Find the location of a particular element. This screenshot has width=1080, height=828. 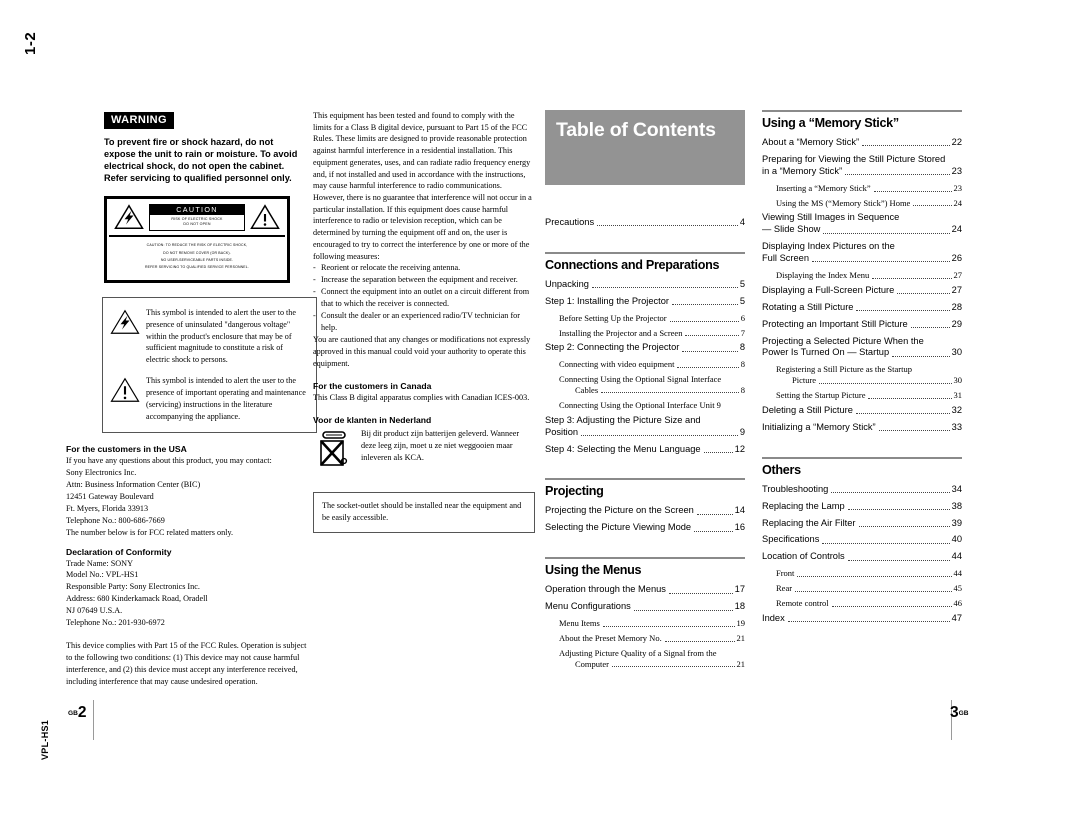

toc-entry-label: Projecting the Picture on the Screen is located at coordinates (619, 510).